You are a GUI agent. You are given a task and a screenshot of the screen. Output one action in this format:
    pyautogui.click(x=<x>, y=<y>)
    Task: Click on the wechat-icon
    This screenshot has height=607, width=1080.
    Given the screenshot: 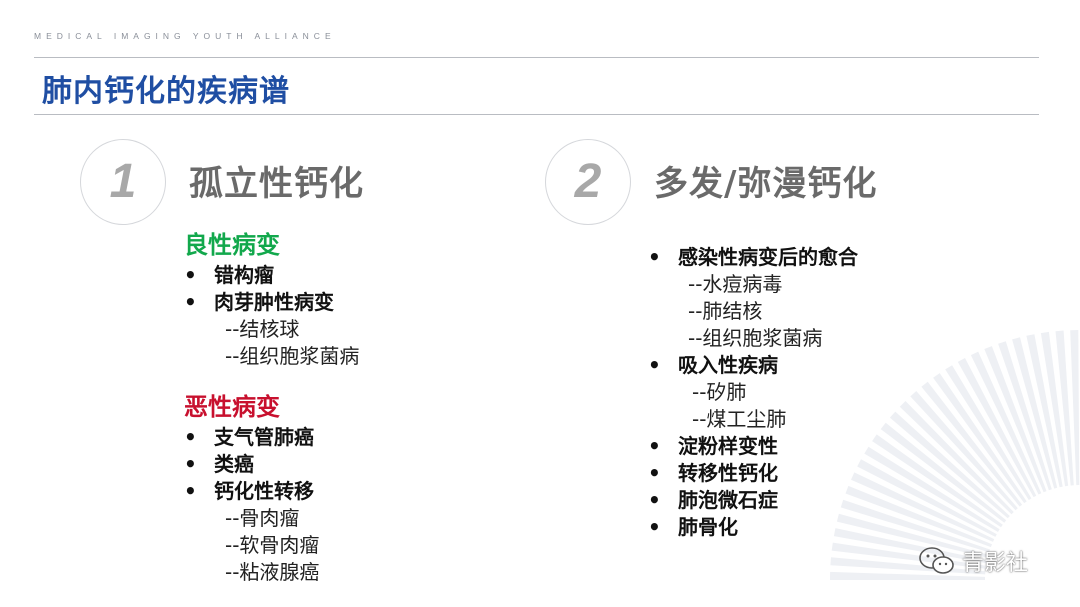 What is the action you would take?
    pyautogui.click(x=936, y=560)
    